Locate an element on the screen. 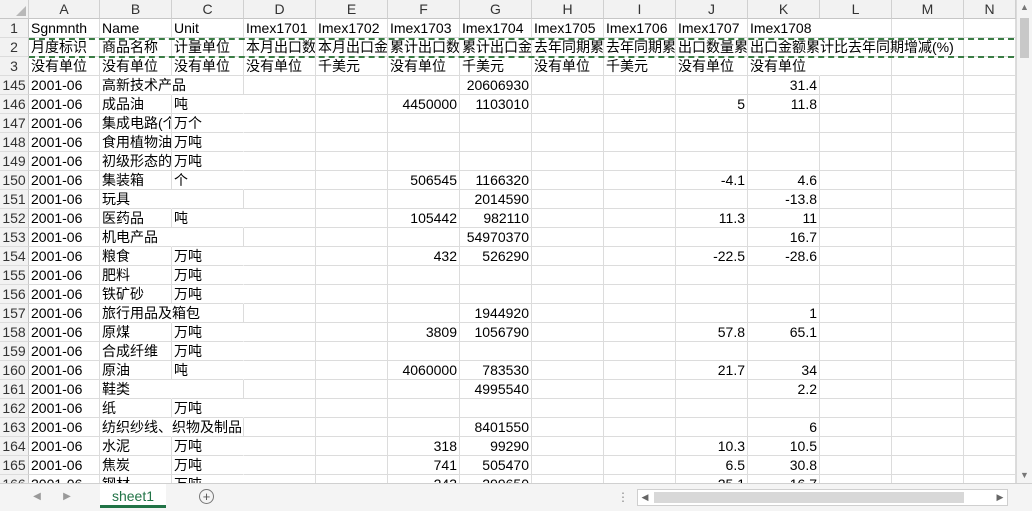 The height and width of the screenshot is (511, 1032). cell-d165 is located at coordinates (280, 465).